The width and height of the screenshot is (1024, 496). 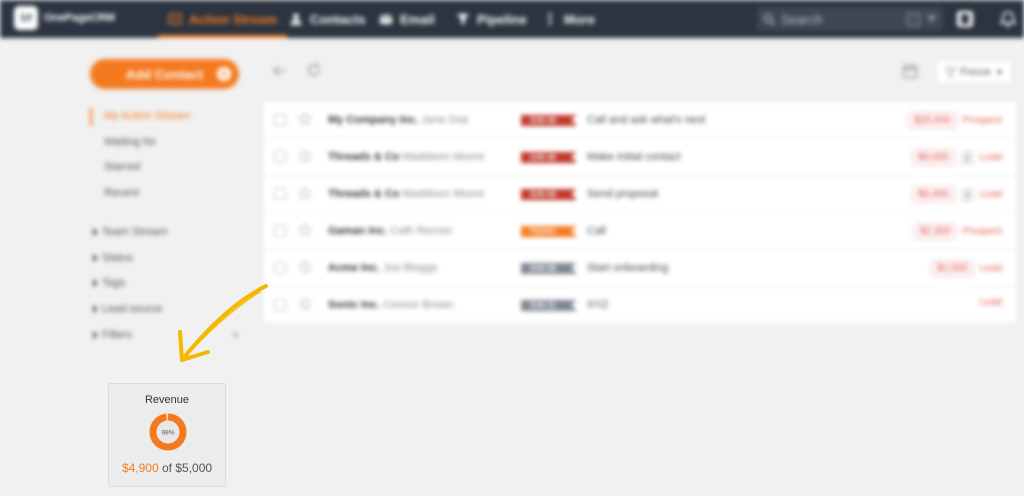 What do you see at coordinates (991, 302) in the screenshot?
I see `row-meta: Lead` at bounding box center [991, 302].